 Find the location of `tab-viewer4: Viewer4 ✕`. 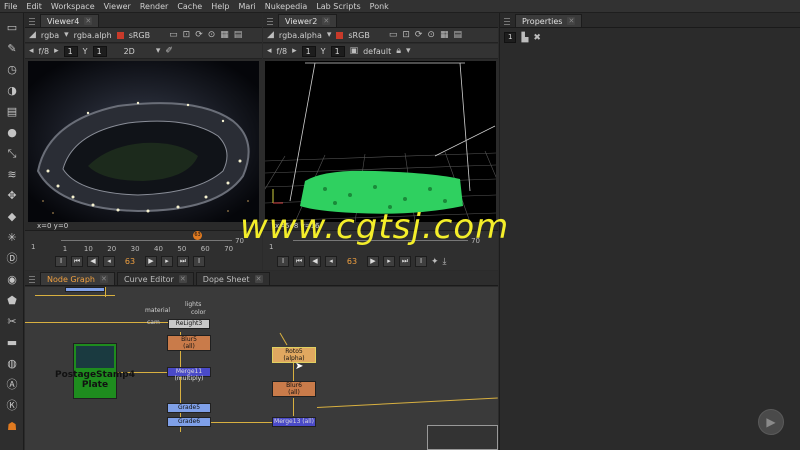

tab-viewer4: Viewer4 ✕ is located at coordinates (70, 20).